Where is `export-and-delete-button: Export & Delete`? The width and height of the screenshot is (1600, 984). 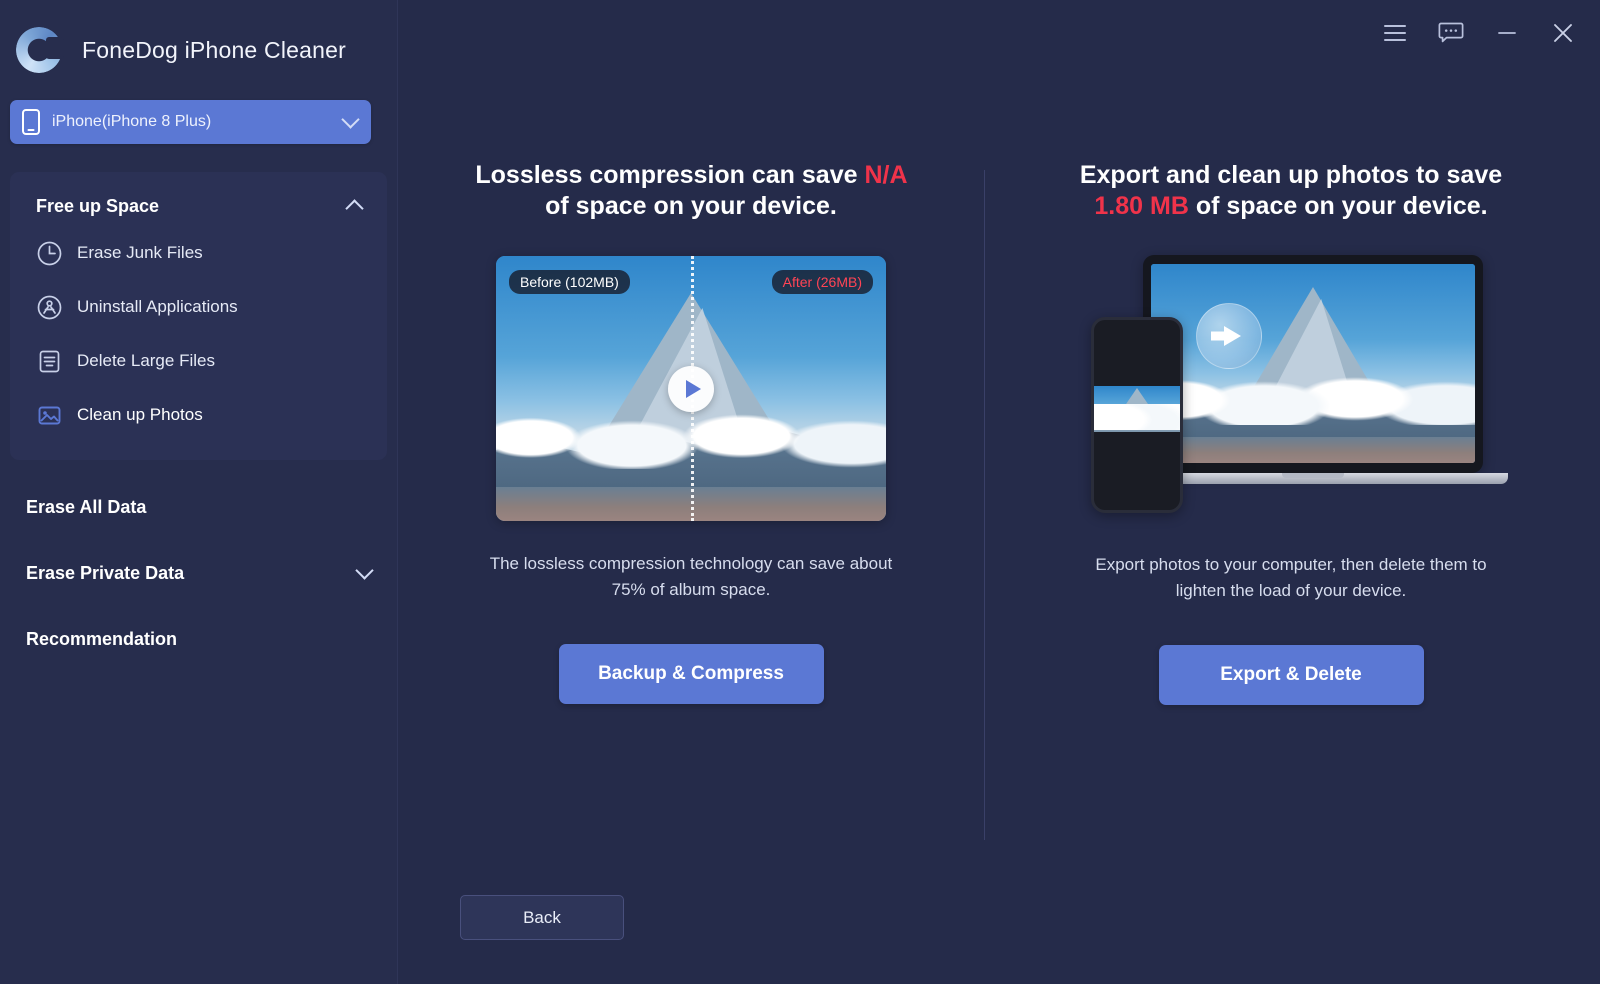
export-and-delete-button: Export & Delete is located at coordinates (1291, 675).